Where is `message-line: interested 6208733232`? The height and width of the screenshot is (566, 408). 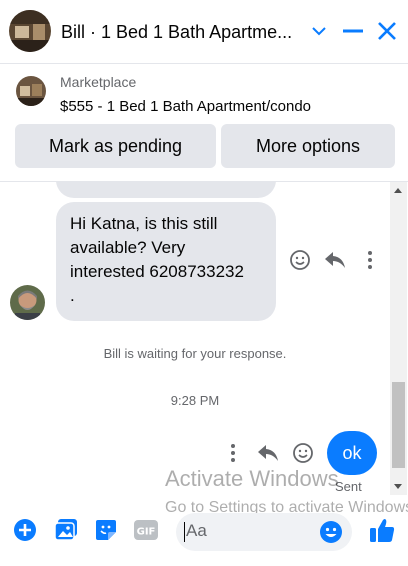 message-line: interested 6208733232 is located at coordinates (157, 271).